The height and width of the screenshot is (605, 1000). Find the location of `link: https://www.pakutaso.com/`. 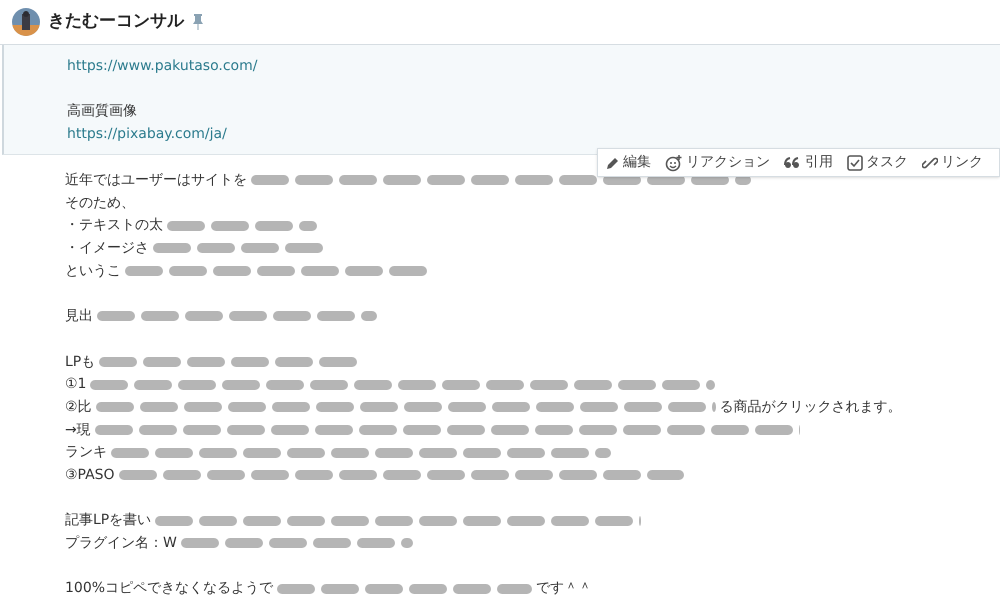

link: https://www.pakutaso.com/ is located at coordinates (162, 66).